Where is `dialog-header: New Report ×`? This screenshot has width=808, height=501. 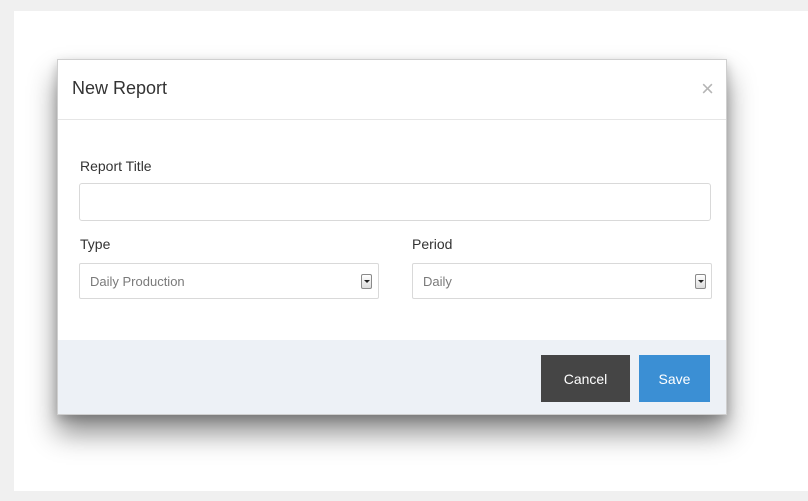
dialog-header: New Report × is located at coordinates (392, 90).